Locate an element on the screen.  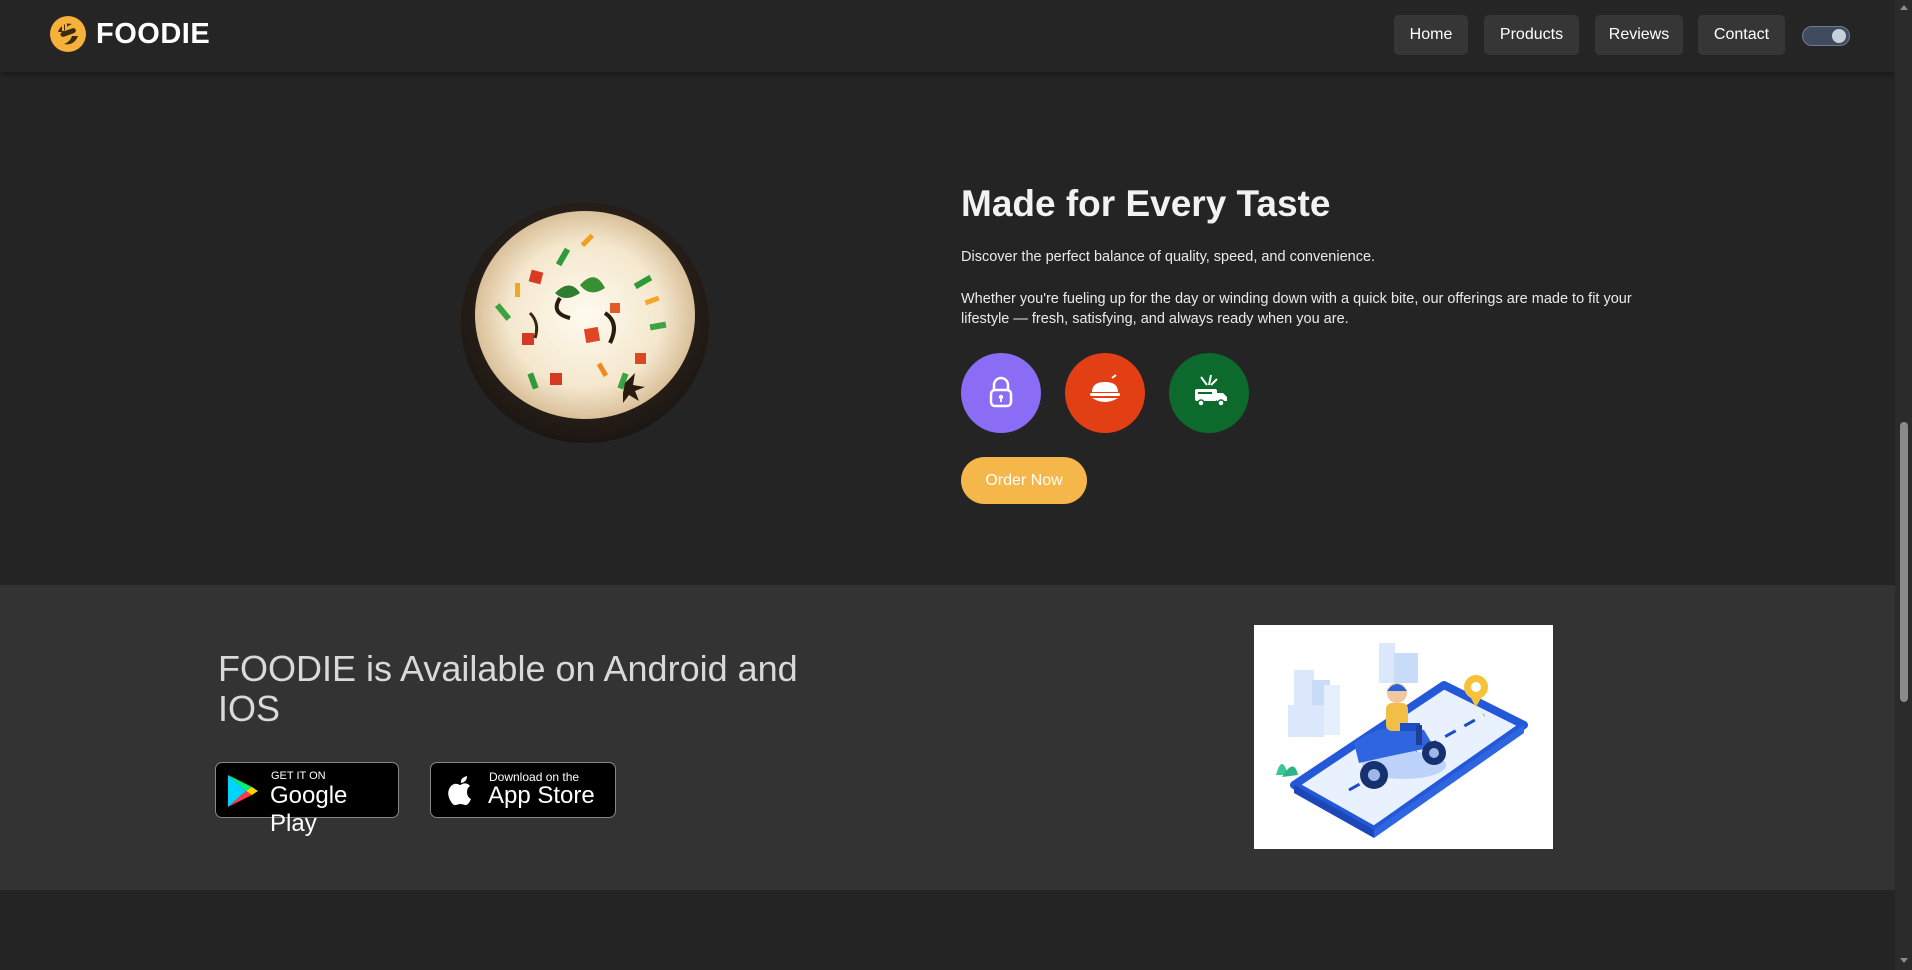
feature-food is located at coordinates (1105, 393).